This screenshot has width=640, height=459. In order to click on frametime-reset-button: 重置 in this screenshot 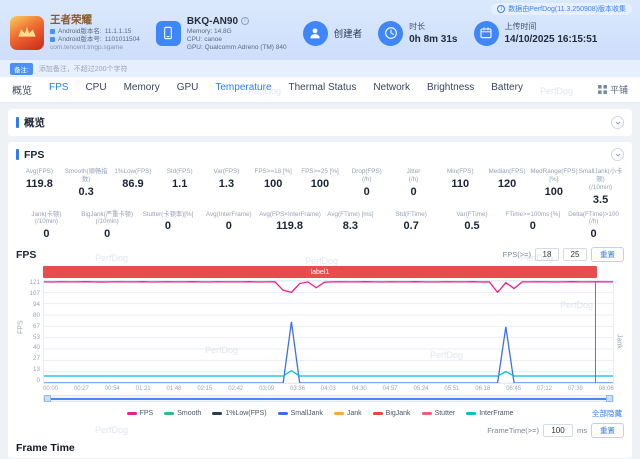, I will do `click(607, 431)`.